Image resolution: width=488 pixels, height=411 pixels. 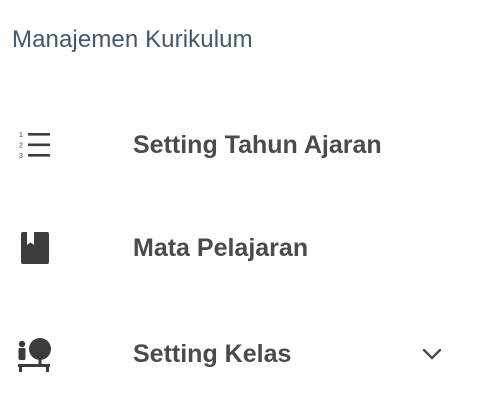 What do you see at coordinates (212, 353) in the screenshot?
I see `menu-item-label: Setting Kelas` at bounding box center [212, 353].